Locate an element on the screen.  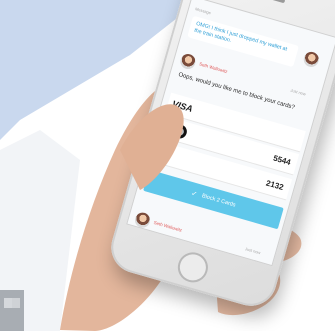
checkmark-icon: ✓ is located at coordinates (194, 194).